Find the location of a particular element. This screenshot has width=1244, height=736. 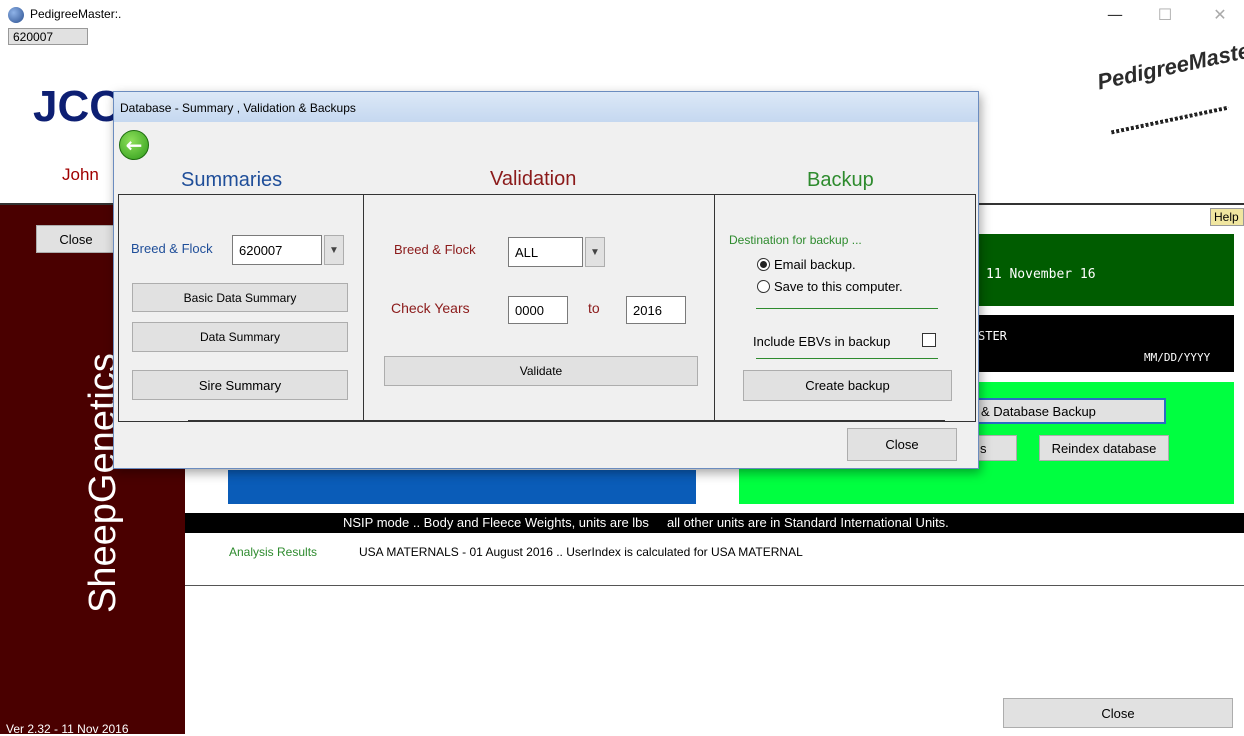

email-backup-radio is located at coordinates (763, 264).